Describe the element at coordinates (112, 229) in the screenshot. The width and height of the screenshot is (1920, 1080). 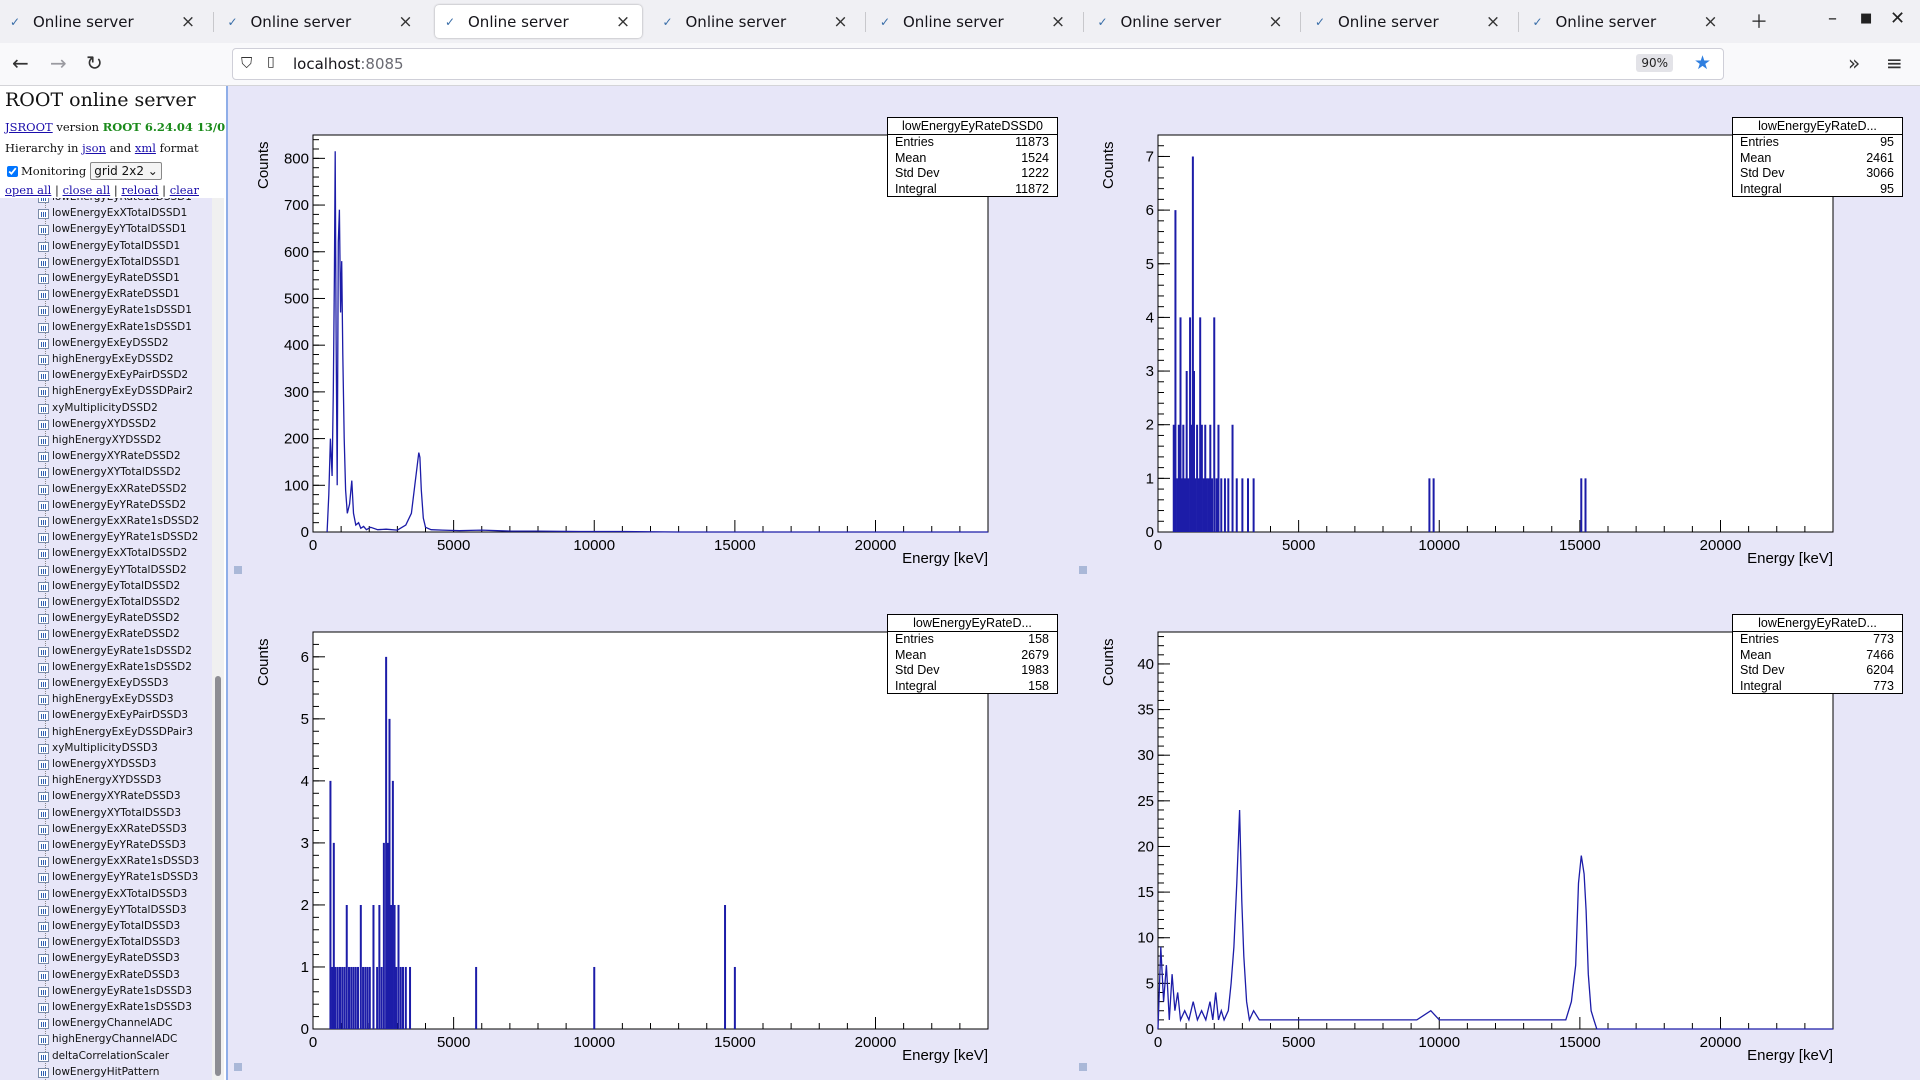
I see `tree-item: lowEnergyEyYTotalDSSD1` at that location.